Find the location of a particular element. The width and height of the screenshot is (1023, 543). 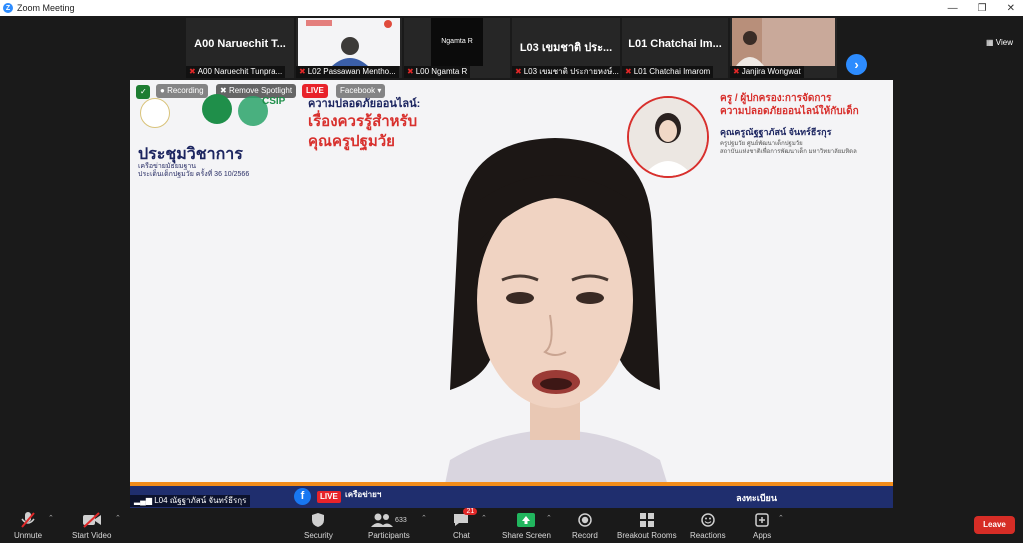

unmute-button: Unmute is located at coordinates (28, 526).